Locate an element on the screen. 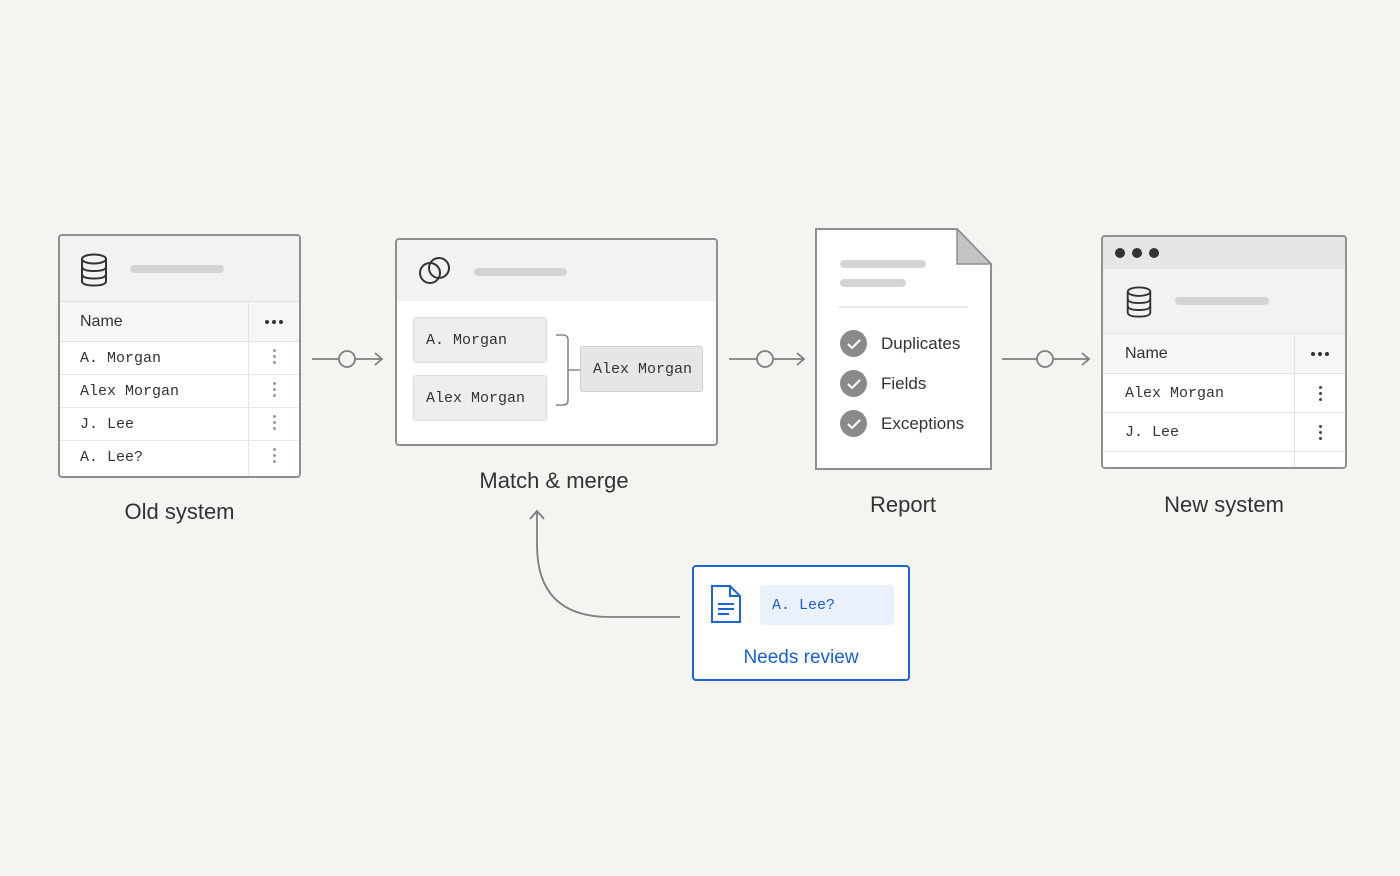  review-record-chip: A. Lee? is located at coordinates (827, 605).